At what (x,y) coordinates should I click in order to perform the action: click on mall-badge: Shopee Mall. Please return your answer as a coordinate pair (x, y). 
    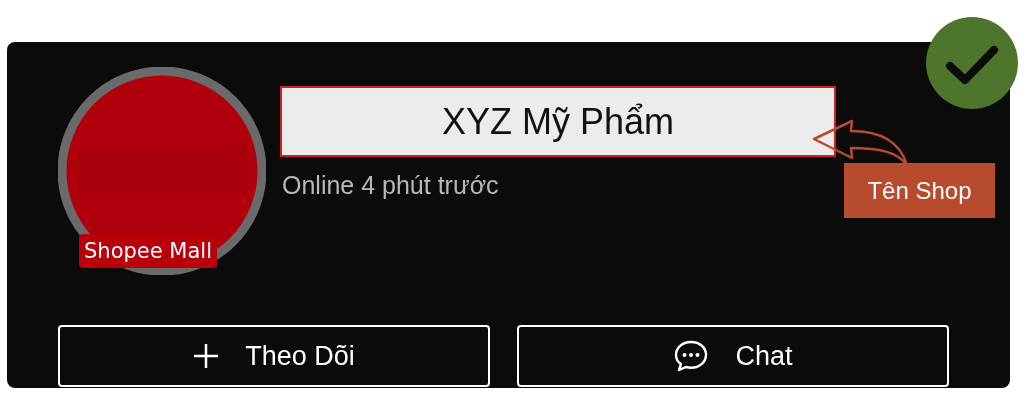
    Looking at the image, I should click on (148, 251).